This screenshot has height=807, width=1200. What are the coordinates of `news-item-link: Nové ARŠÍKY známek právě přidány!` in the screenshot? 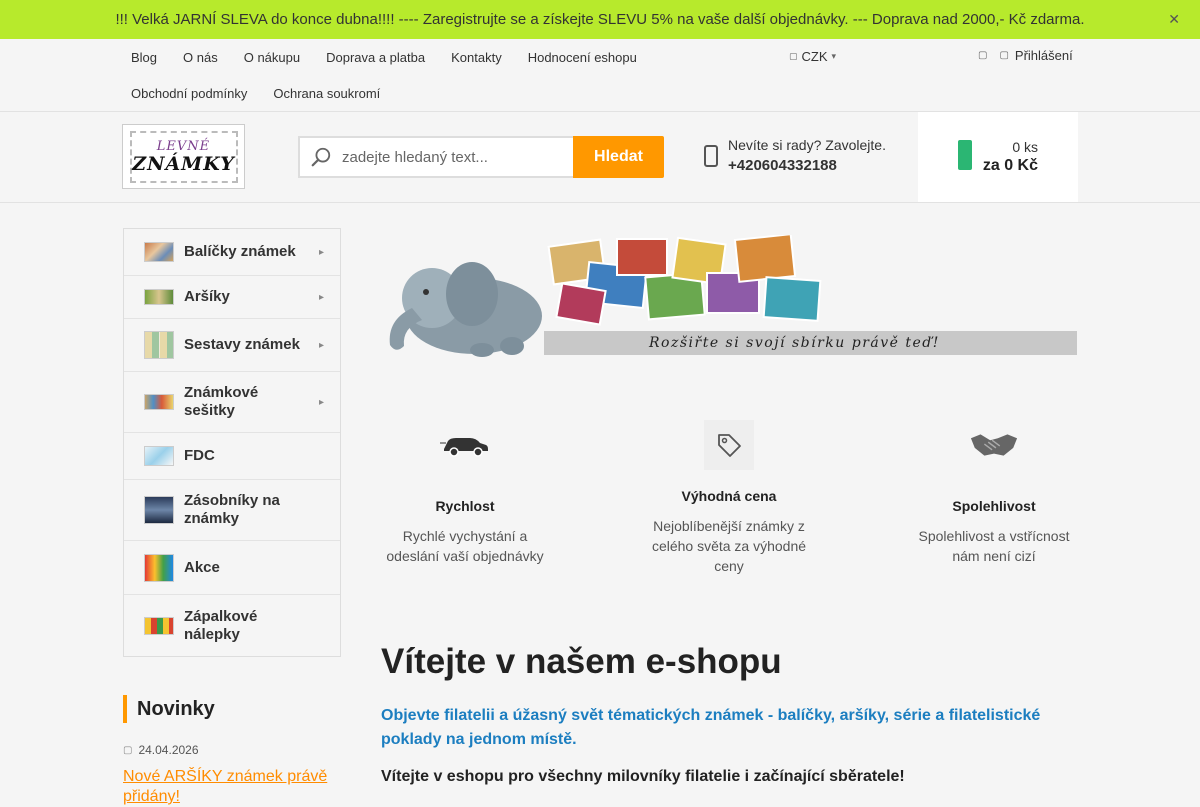 It's located at (232, 787).